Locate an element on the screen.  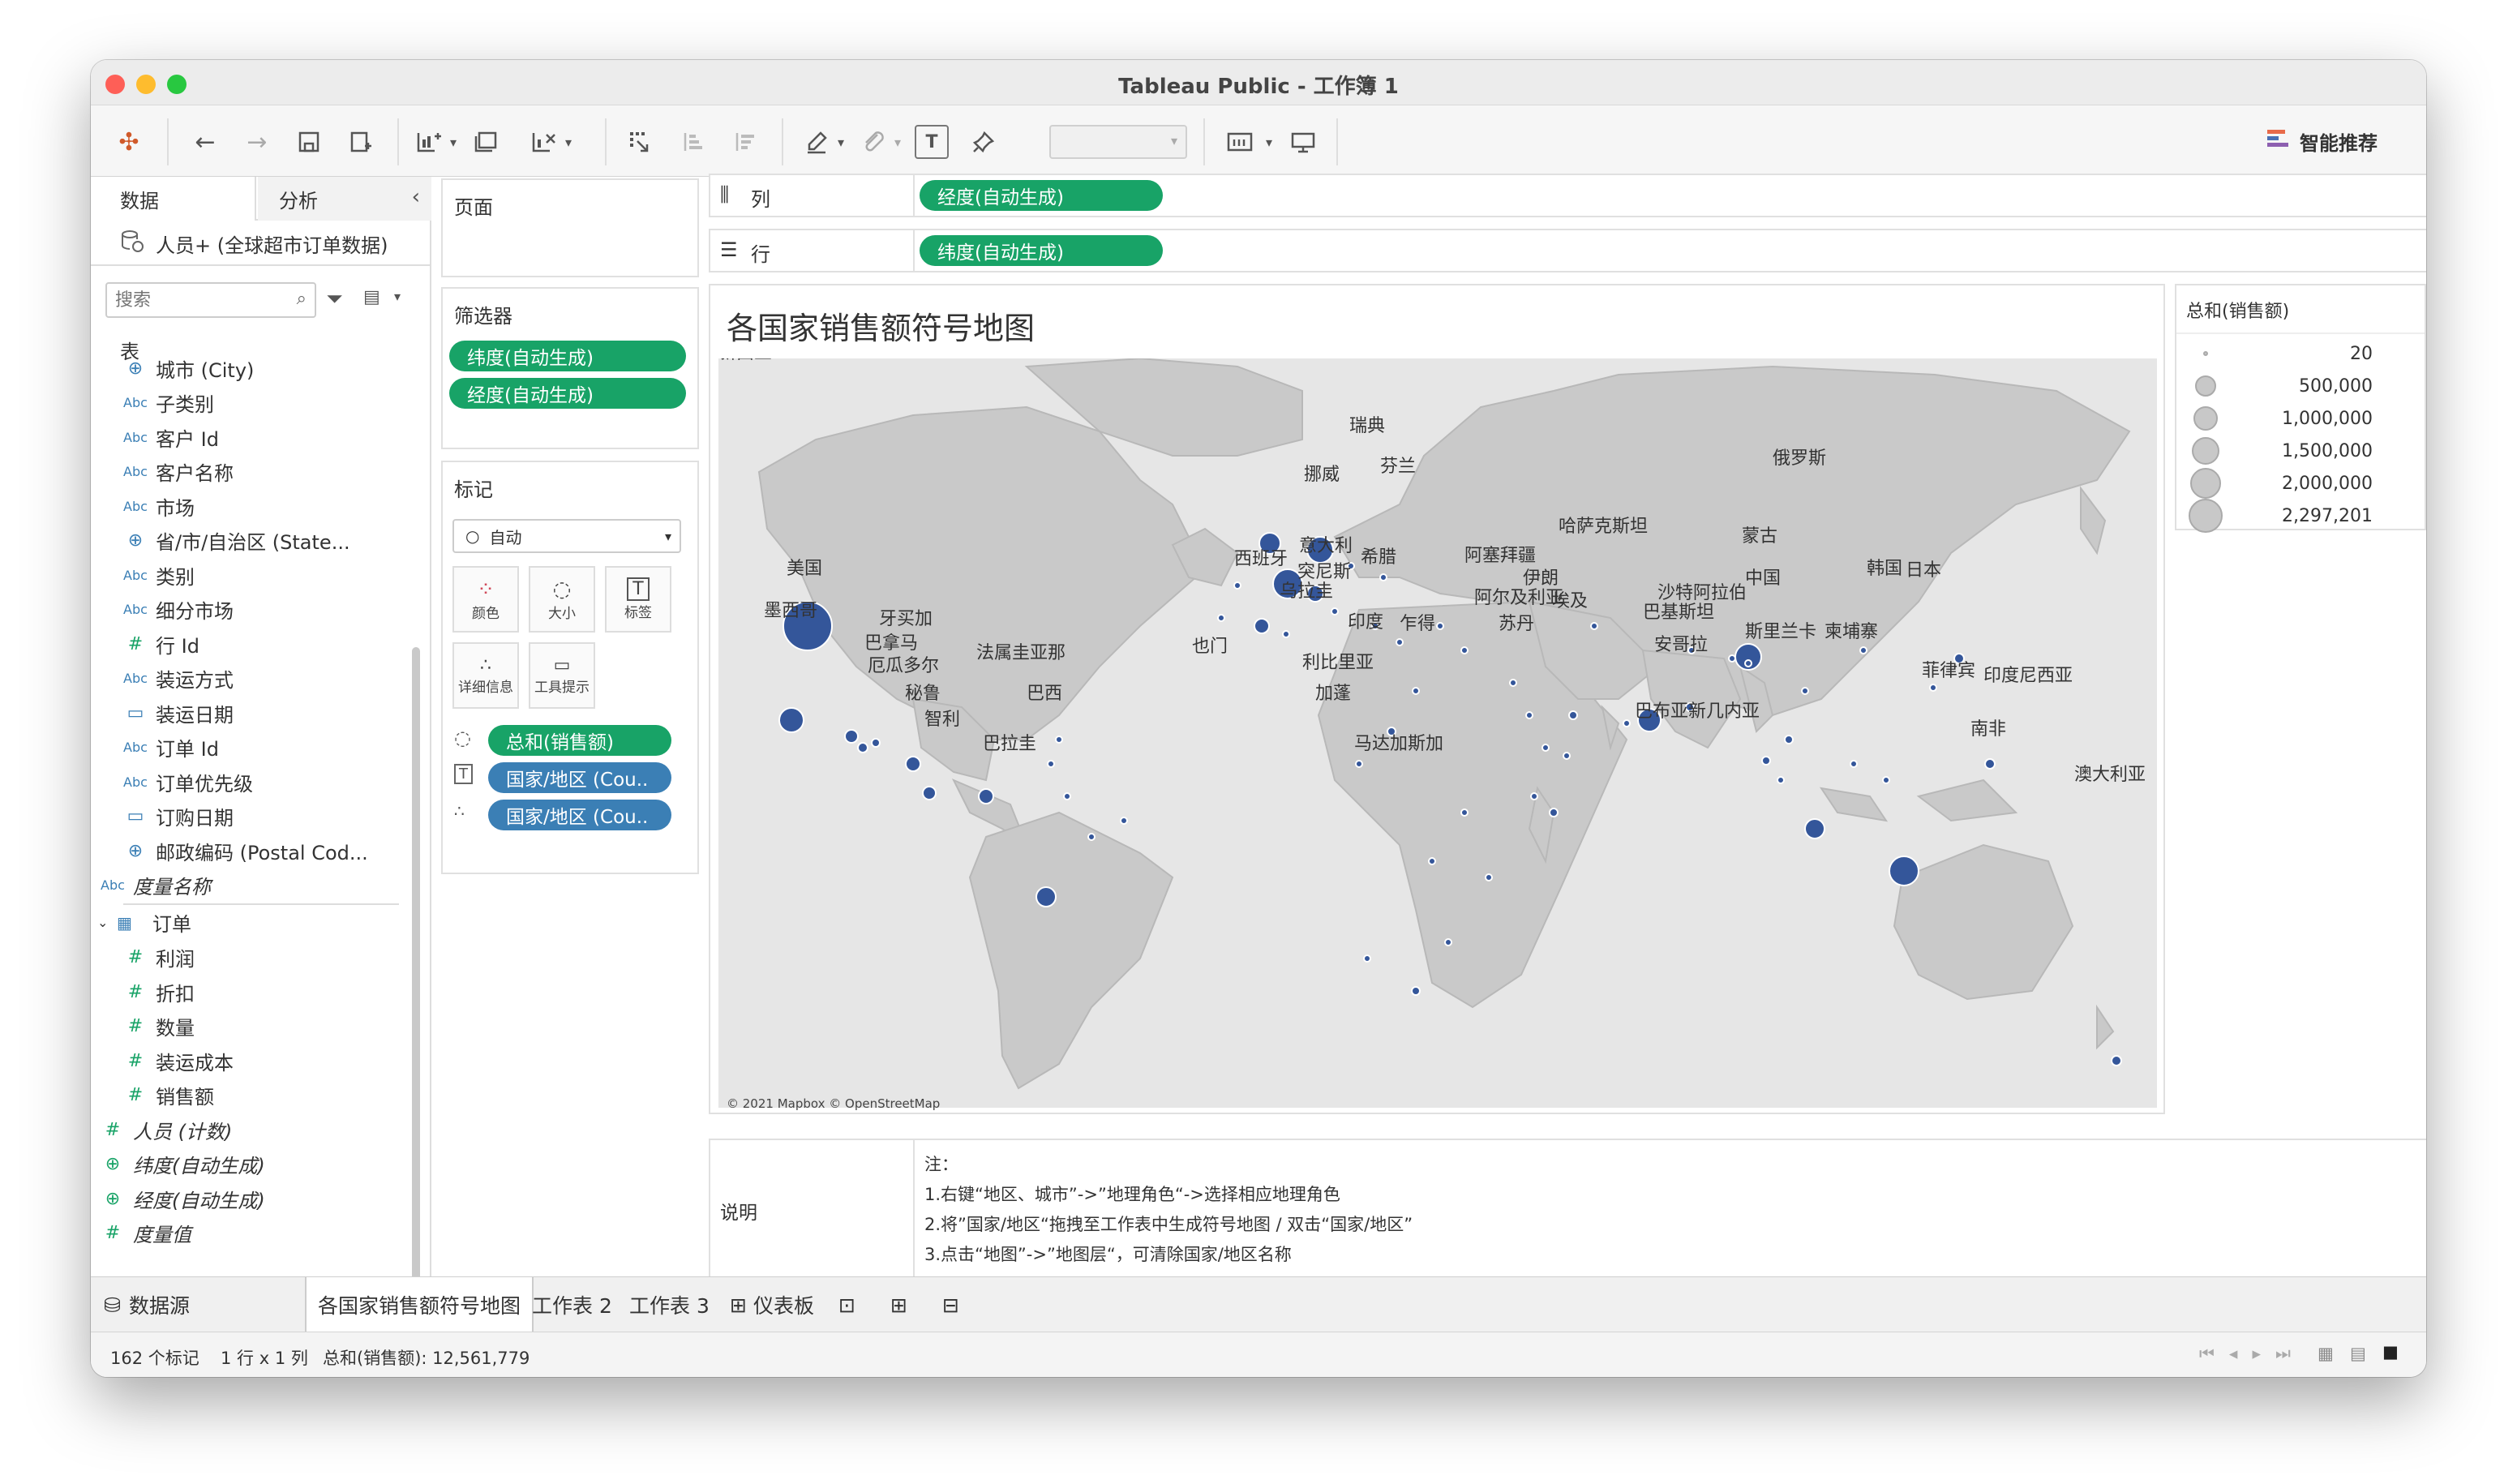
field-item: Abc 客户名称 is located at coordinates (174, 472).